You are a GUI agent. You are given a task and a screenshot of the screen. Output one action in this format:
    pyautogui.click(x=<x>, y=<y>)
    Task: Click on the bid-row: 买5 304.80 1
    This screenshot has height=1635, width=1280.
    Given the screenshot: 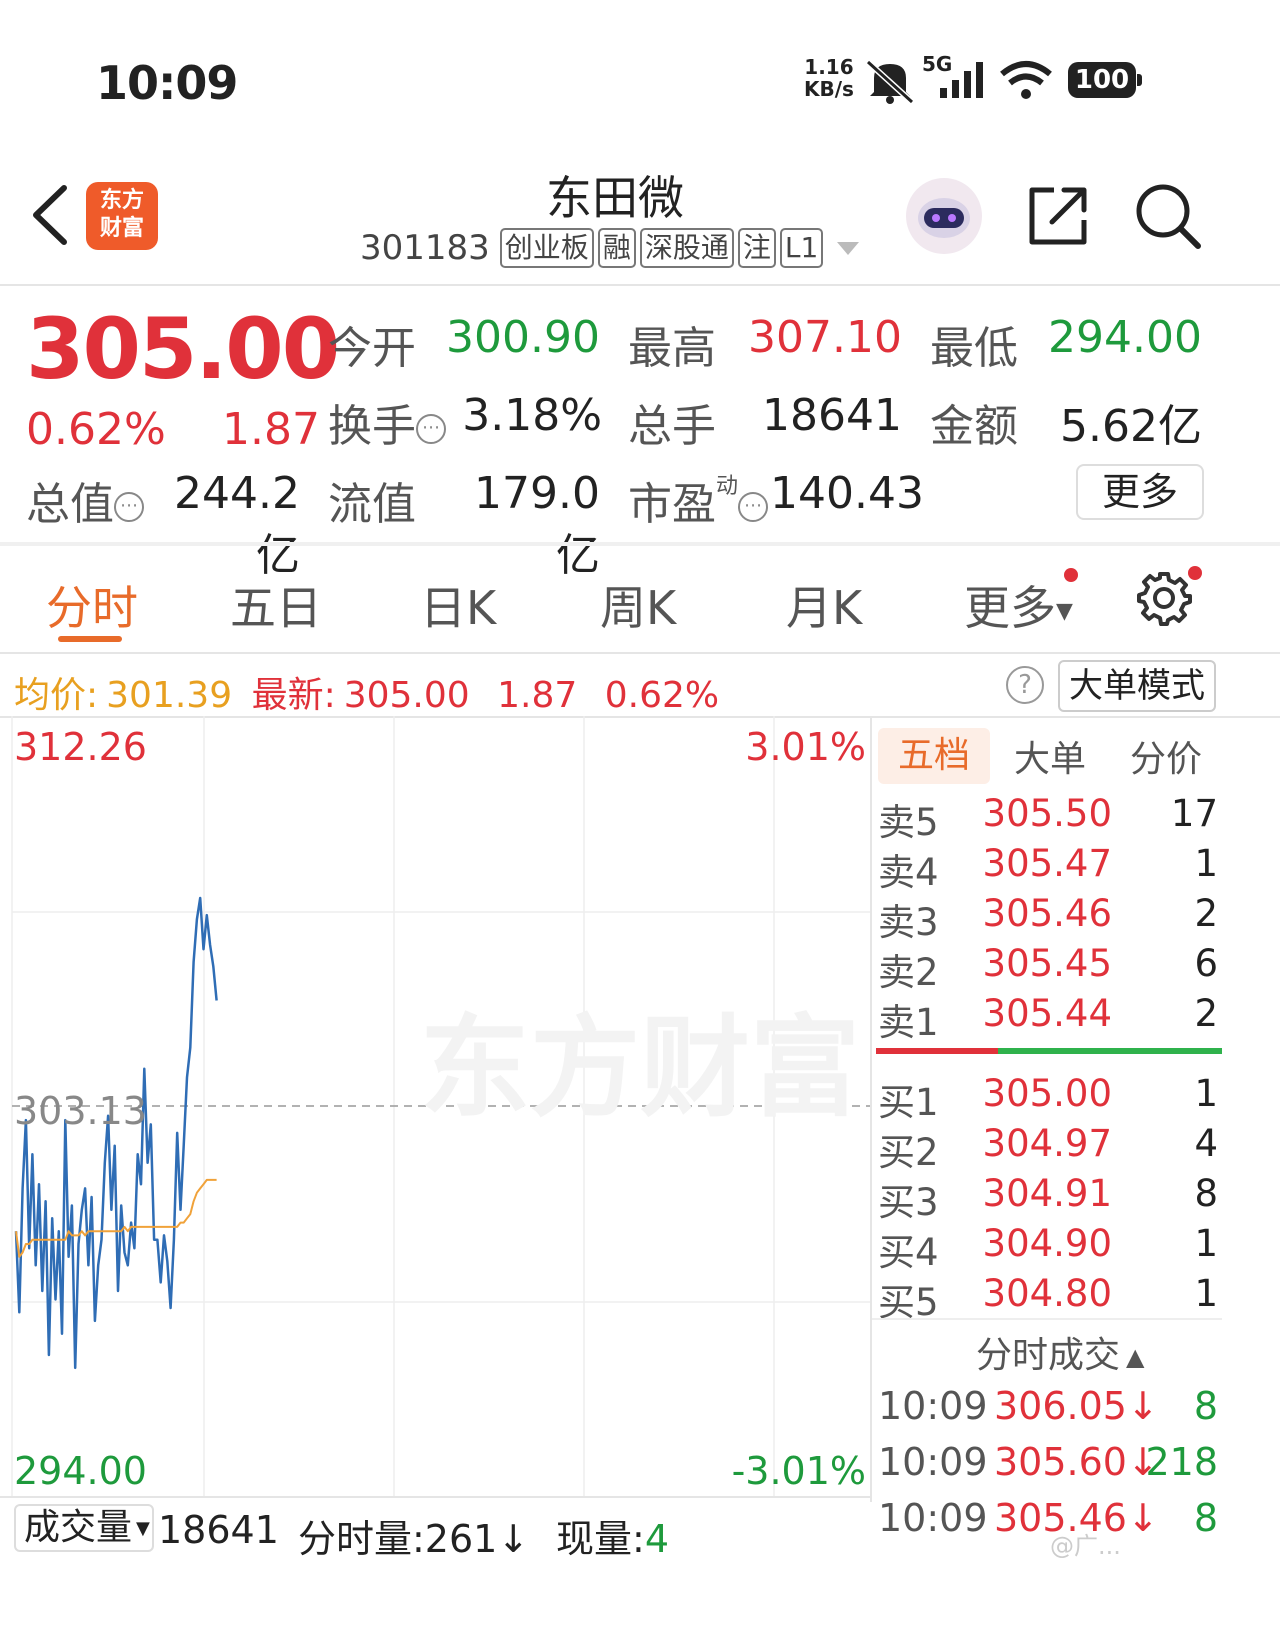 What is the action you would take?
    pyautogui.click(x=1049, y=1298)
    